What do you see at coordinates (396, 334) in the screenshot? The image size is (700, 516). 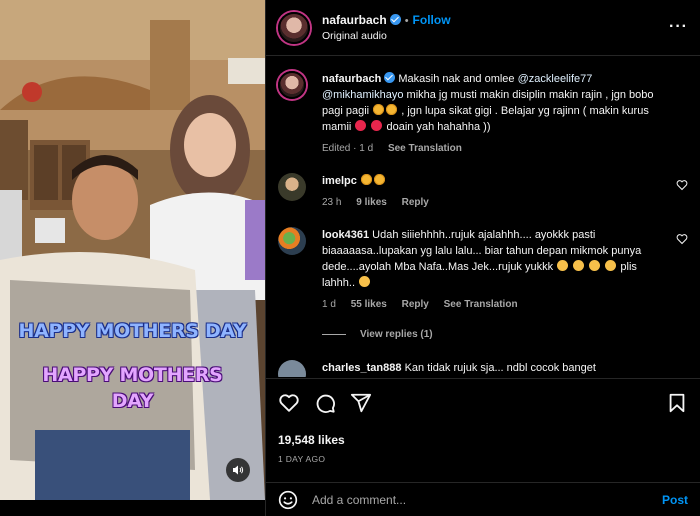 I see `view-replies-label: View replies (1)` at bounding box center [396, 334].